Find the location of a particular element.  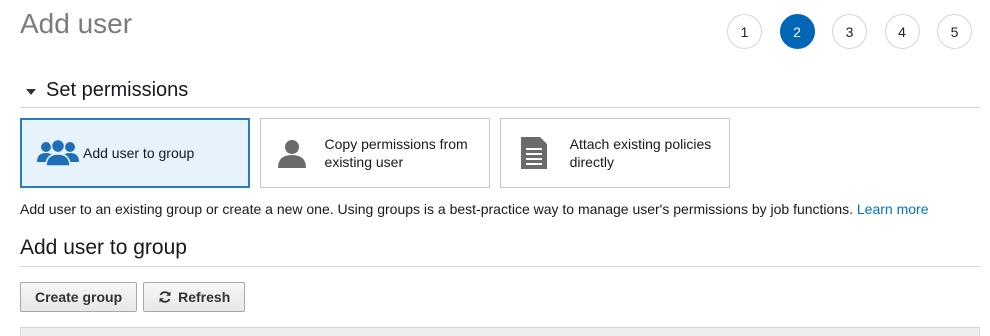

add-user-to-group-option: Add user to group is located at coordinates (135, 153).